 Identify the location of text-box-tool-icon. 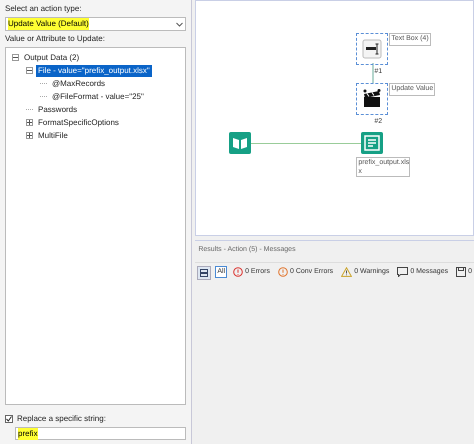
(372, 49).